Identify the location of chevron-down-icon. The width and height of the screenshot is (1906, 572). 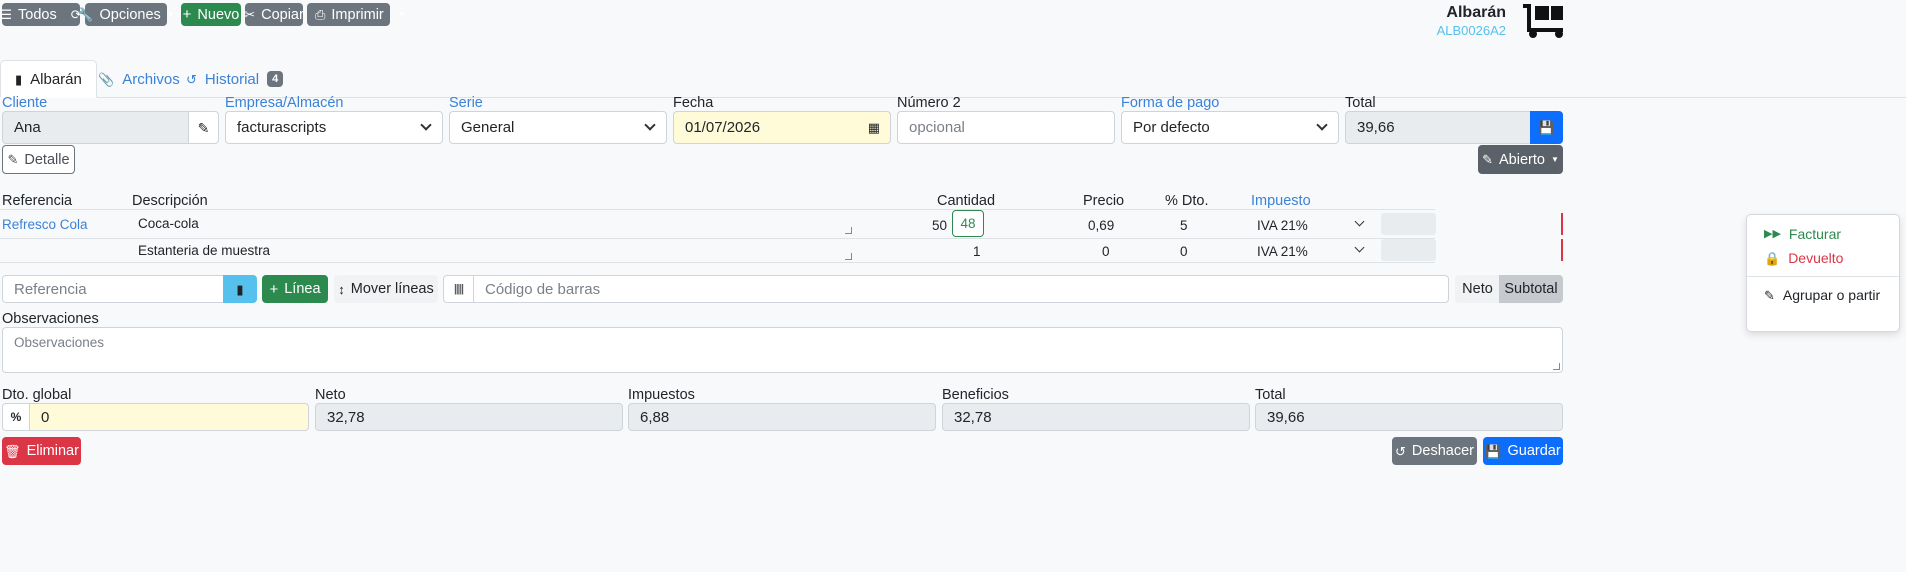
(1359, 221).